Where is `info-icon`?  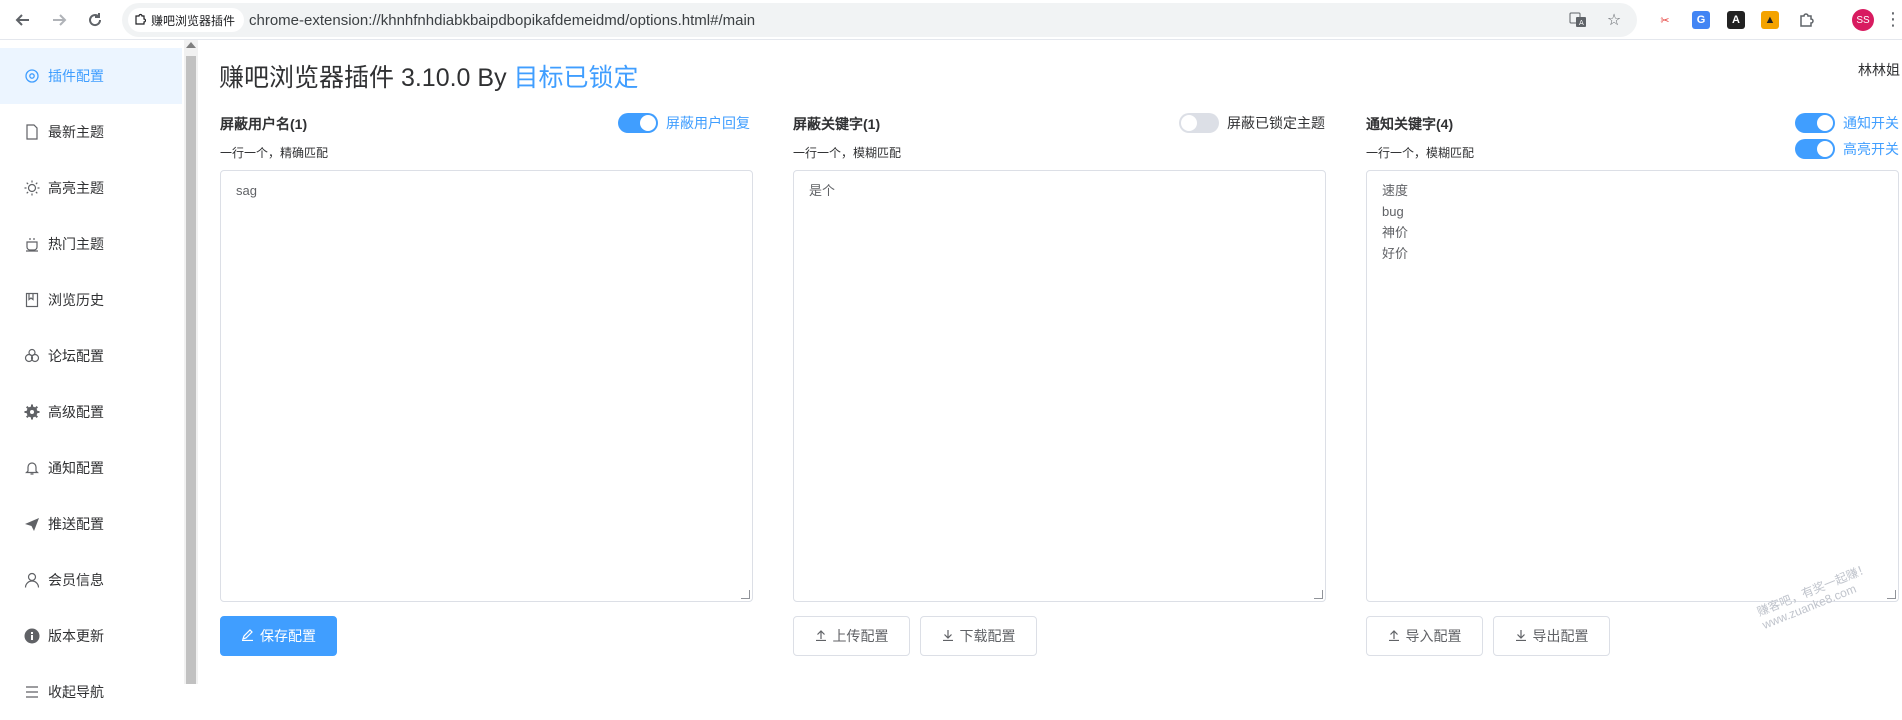
info-icon is located at coordinates (32, 636).